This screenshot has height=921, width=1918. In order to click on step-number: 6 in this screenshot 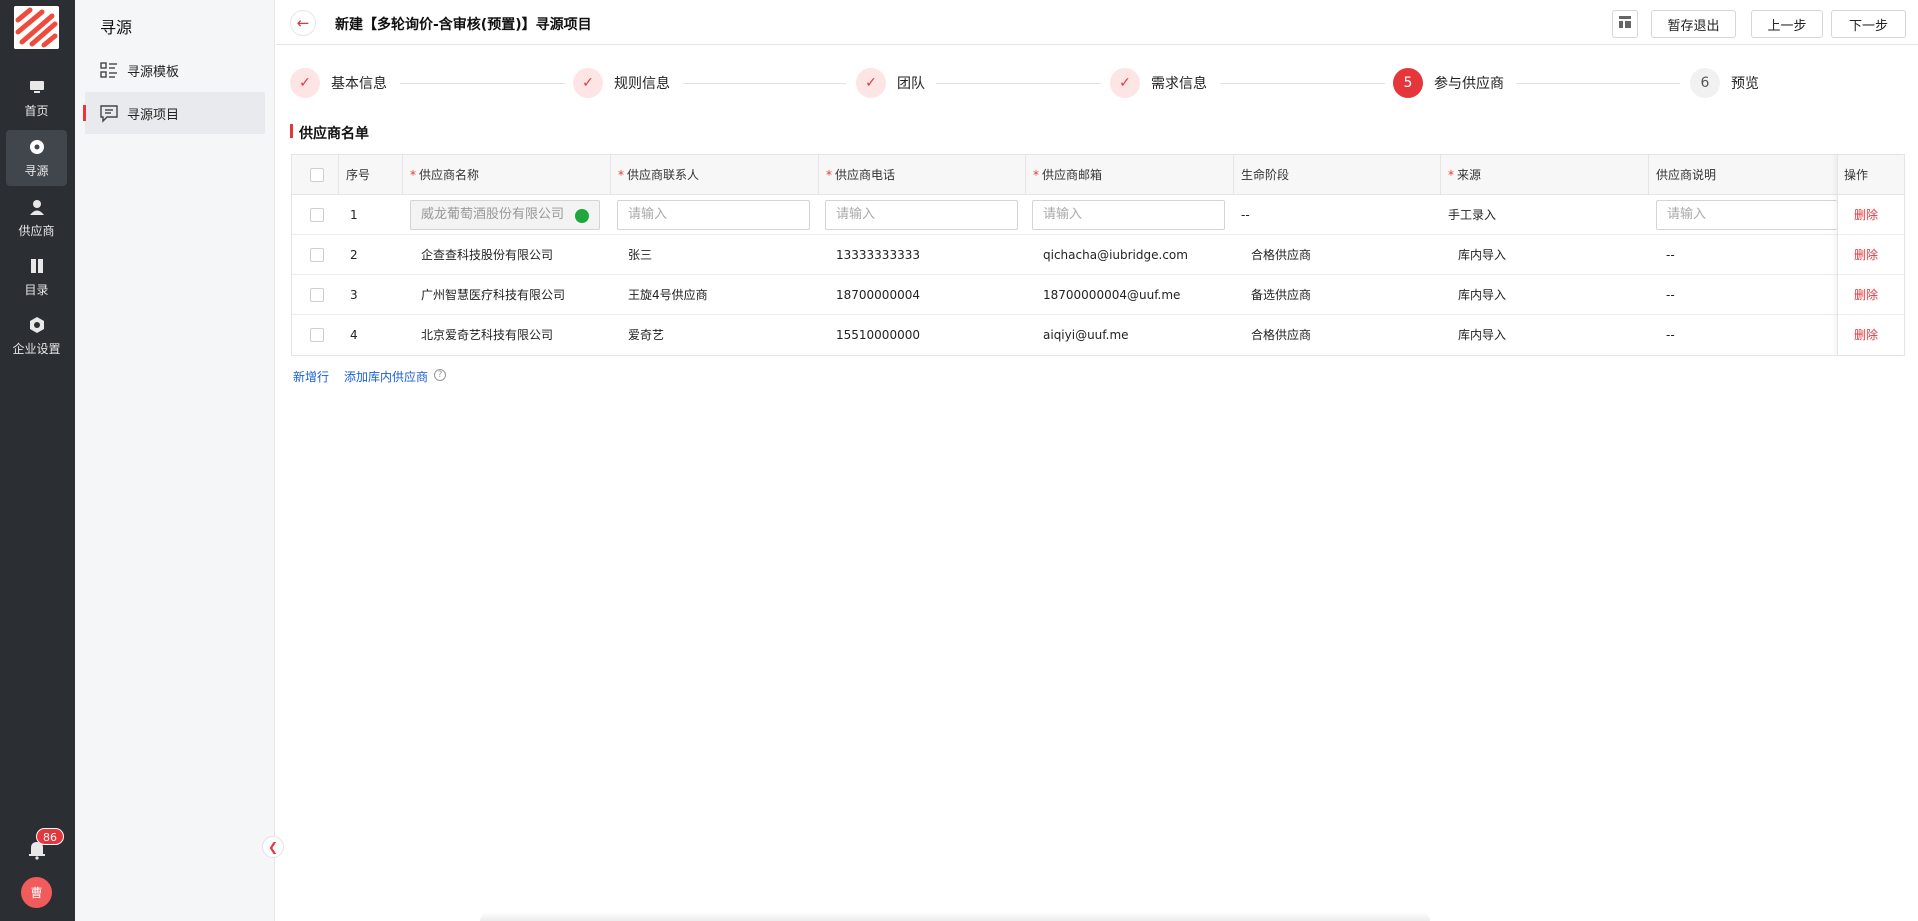, I will do `click(1705, 83)`.